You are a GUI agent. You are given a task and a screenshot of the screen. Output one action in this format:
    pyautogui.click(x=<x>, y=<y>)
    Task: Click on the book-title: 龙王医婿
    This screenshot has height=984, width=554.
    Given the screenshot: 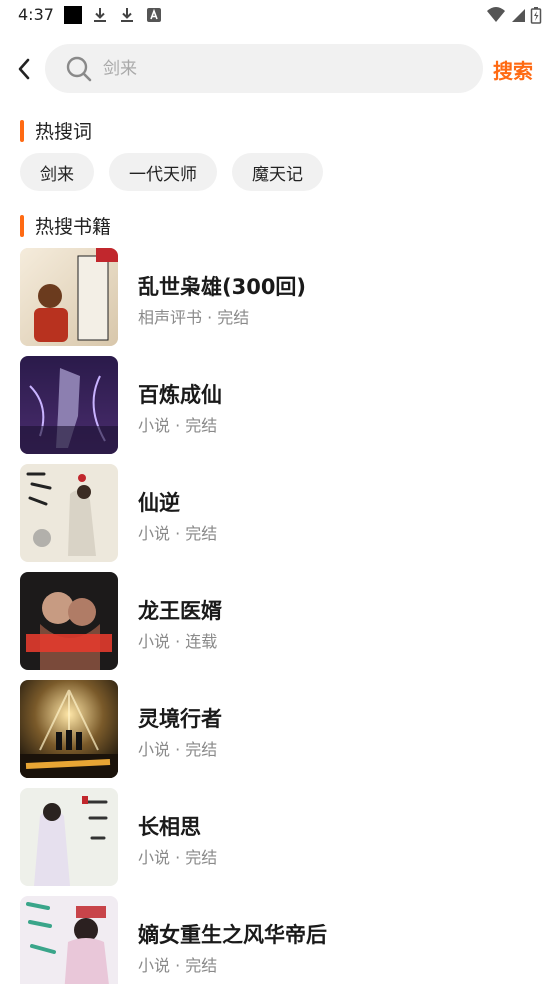 What is the action you would take?
    pyautogui.click(x=180, y=611)
    